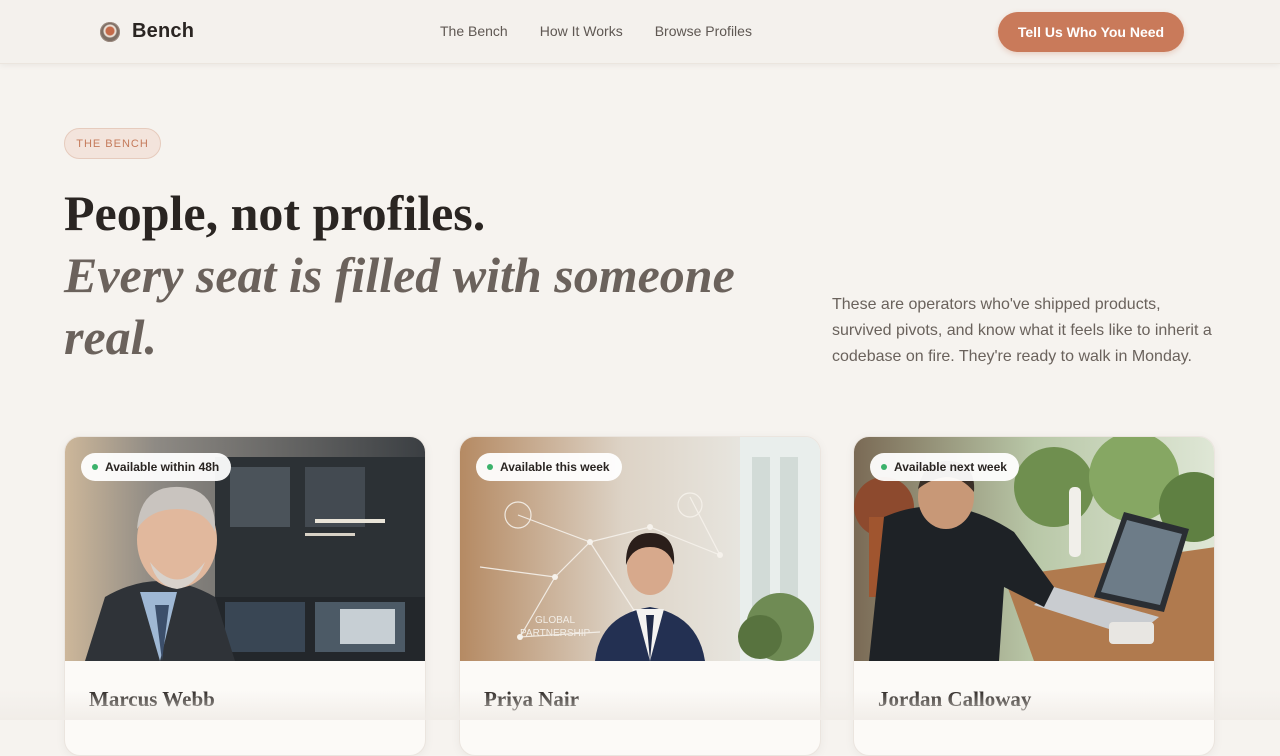 This screenshot has width=1280, height=756. I want to click on brand: Bench, so click(147, 31).